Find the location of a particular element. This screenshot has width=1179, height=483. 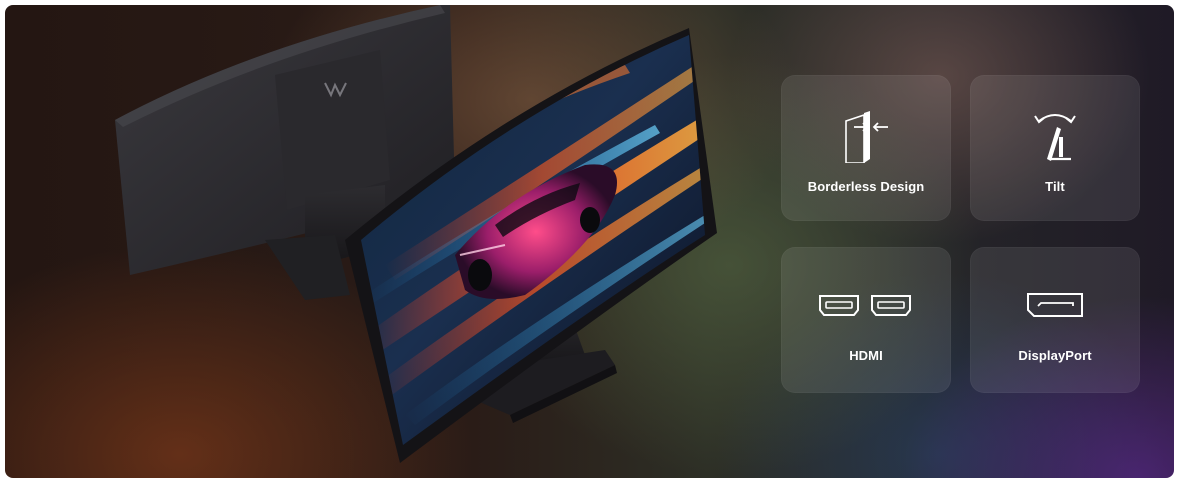

feature-card-displayport: DisplayPort is located at coordinates (1055, 320).